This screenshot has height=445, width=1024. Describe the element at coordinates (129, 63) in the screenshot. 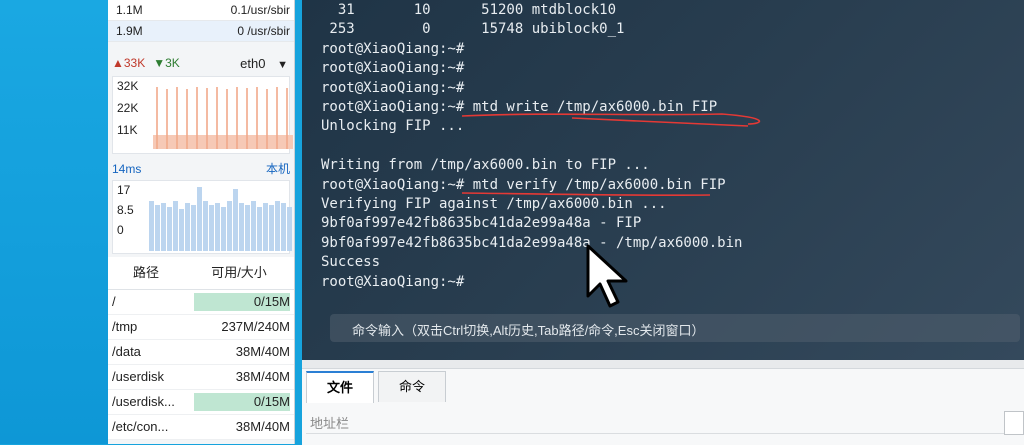

I see `upload-speed: ▲33K` at that location.